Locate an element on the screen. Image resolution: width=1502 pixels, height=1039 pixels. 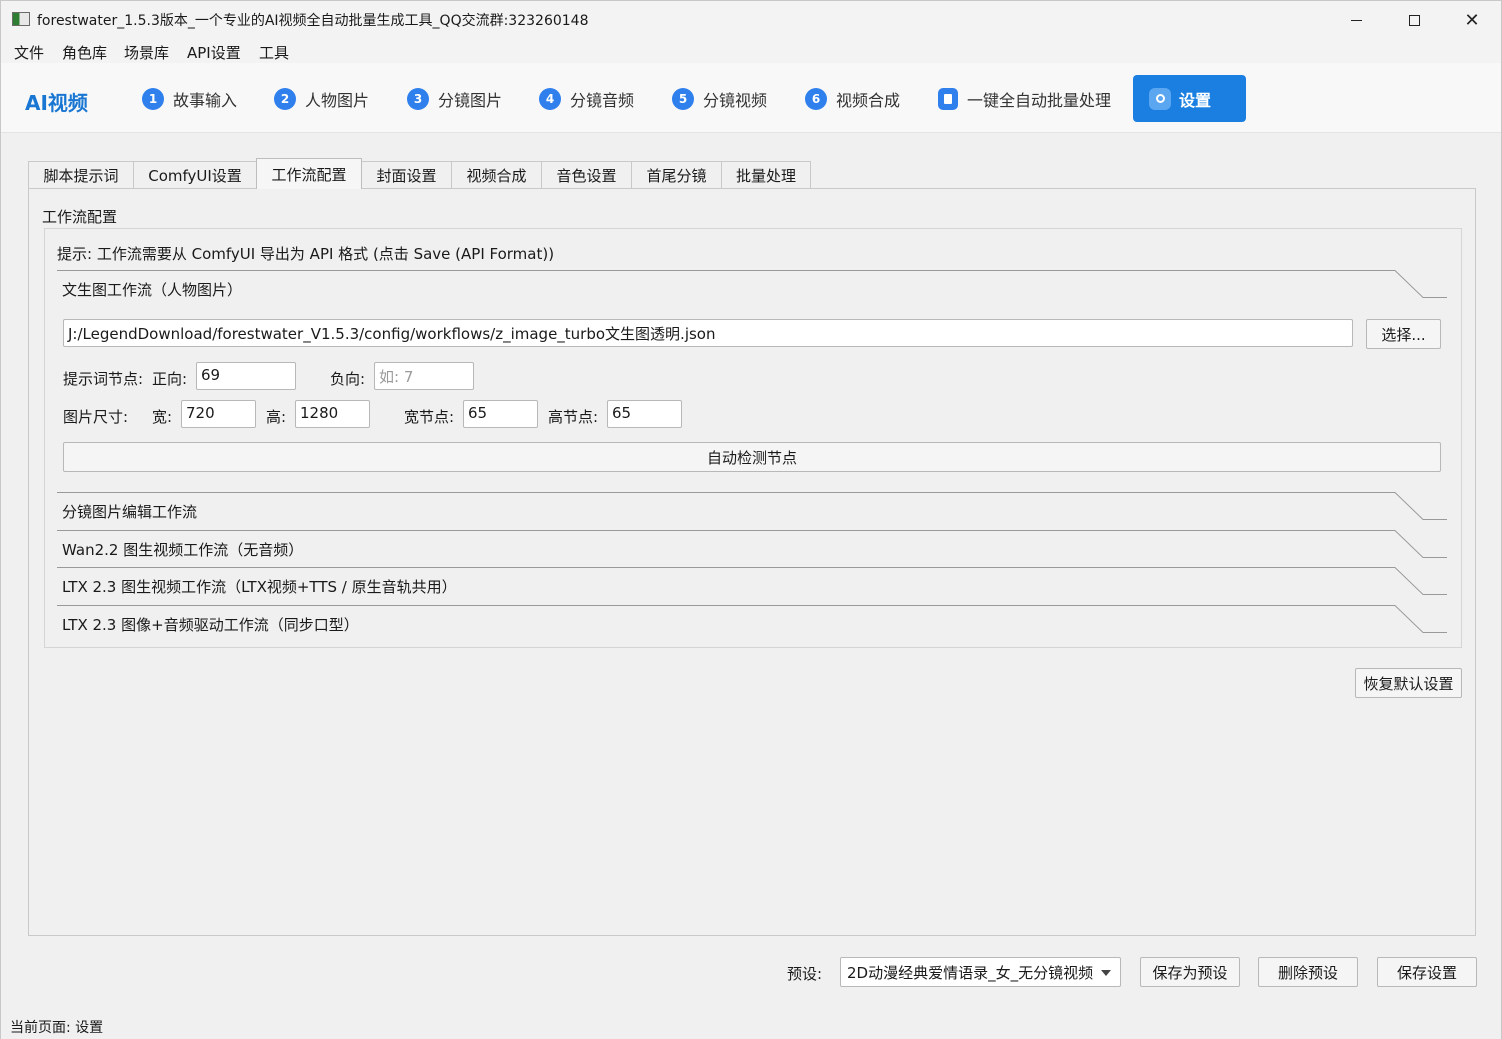
nav-step-character-images: 2 人物图片 is located at coordinates (321, 98).